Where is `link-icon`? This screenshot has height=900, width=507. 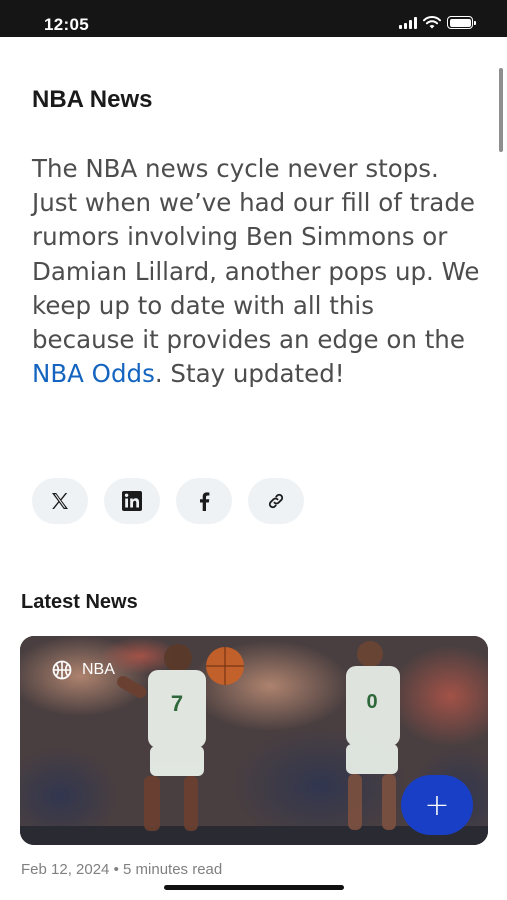 link-icon is located at coordinates (276, 501).